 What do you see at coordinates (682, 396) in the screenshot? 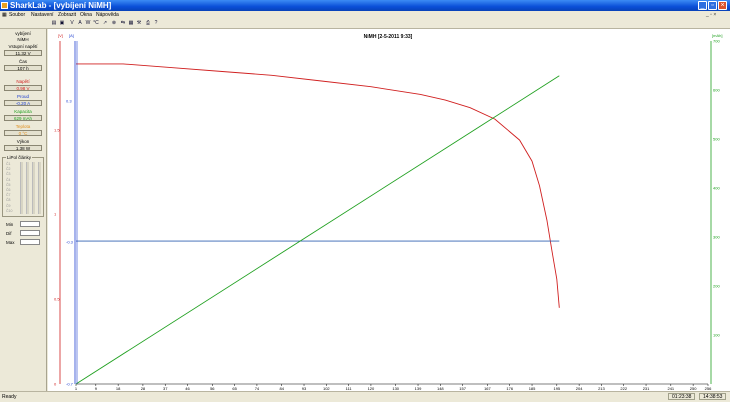
I see `elapsed-time: 01:23:38` at bounding box center [682, 396].